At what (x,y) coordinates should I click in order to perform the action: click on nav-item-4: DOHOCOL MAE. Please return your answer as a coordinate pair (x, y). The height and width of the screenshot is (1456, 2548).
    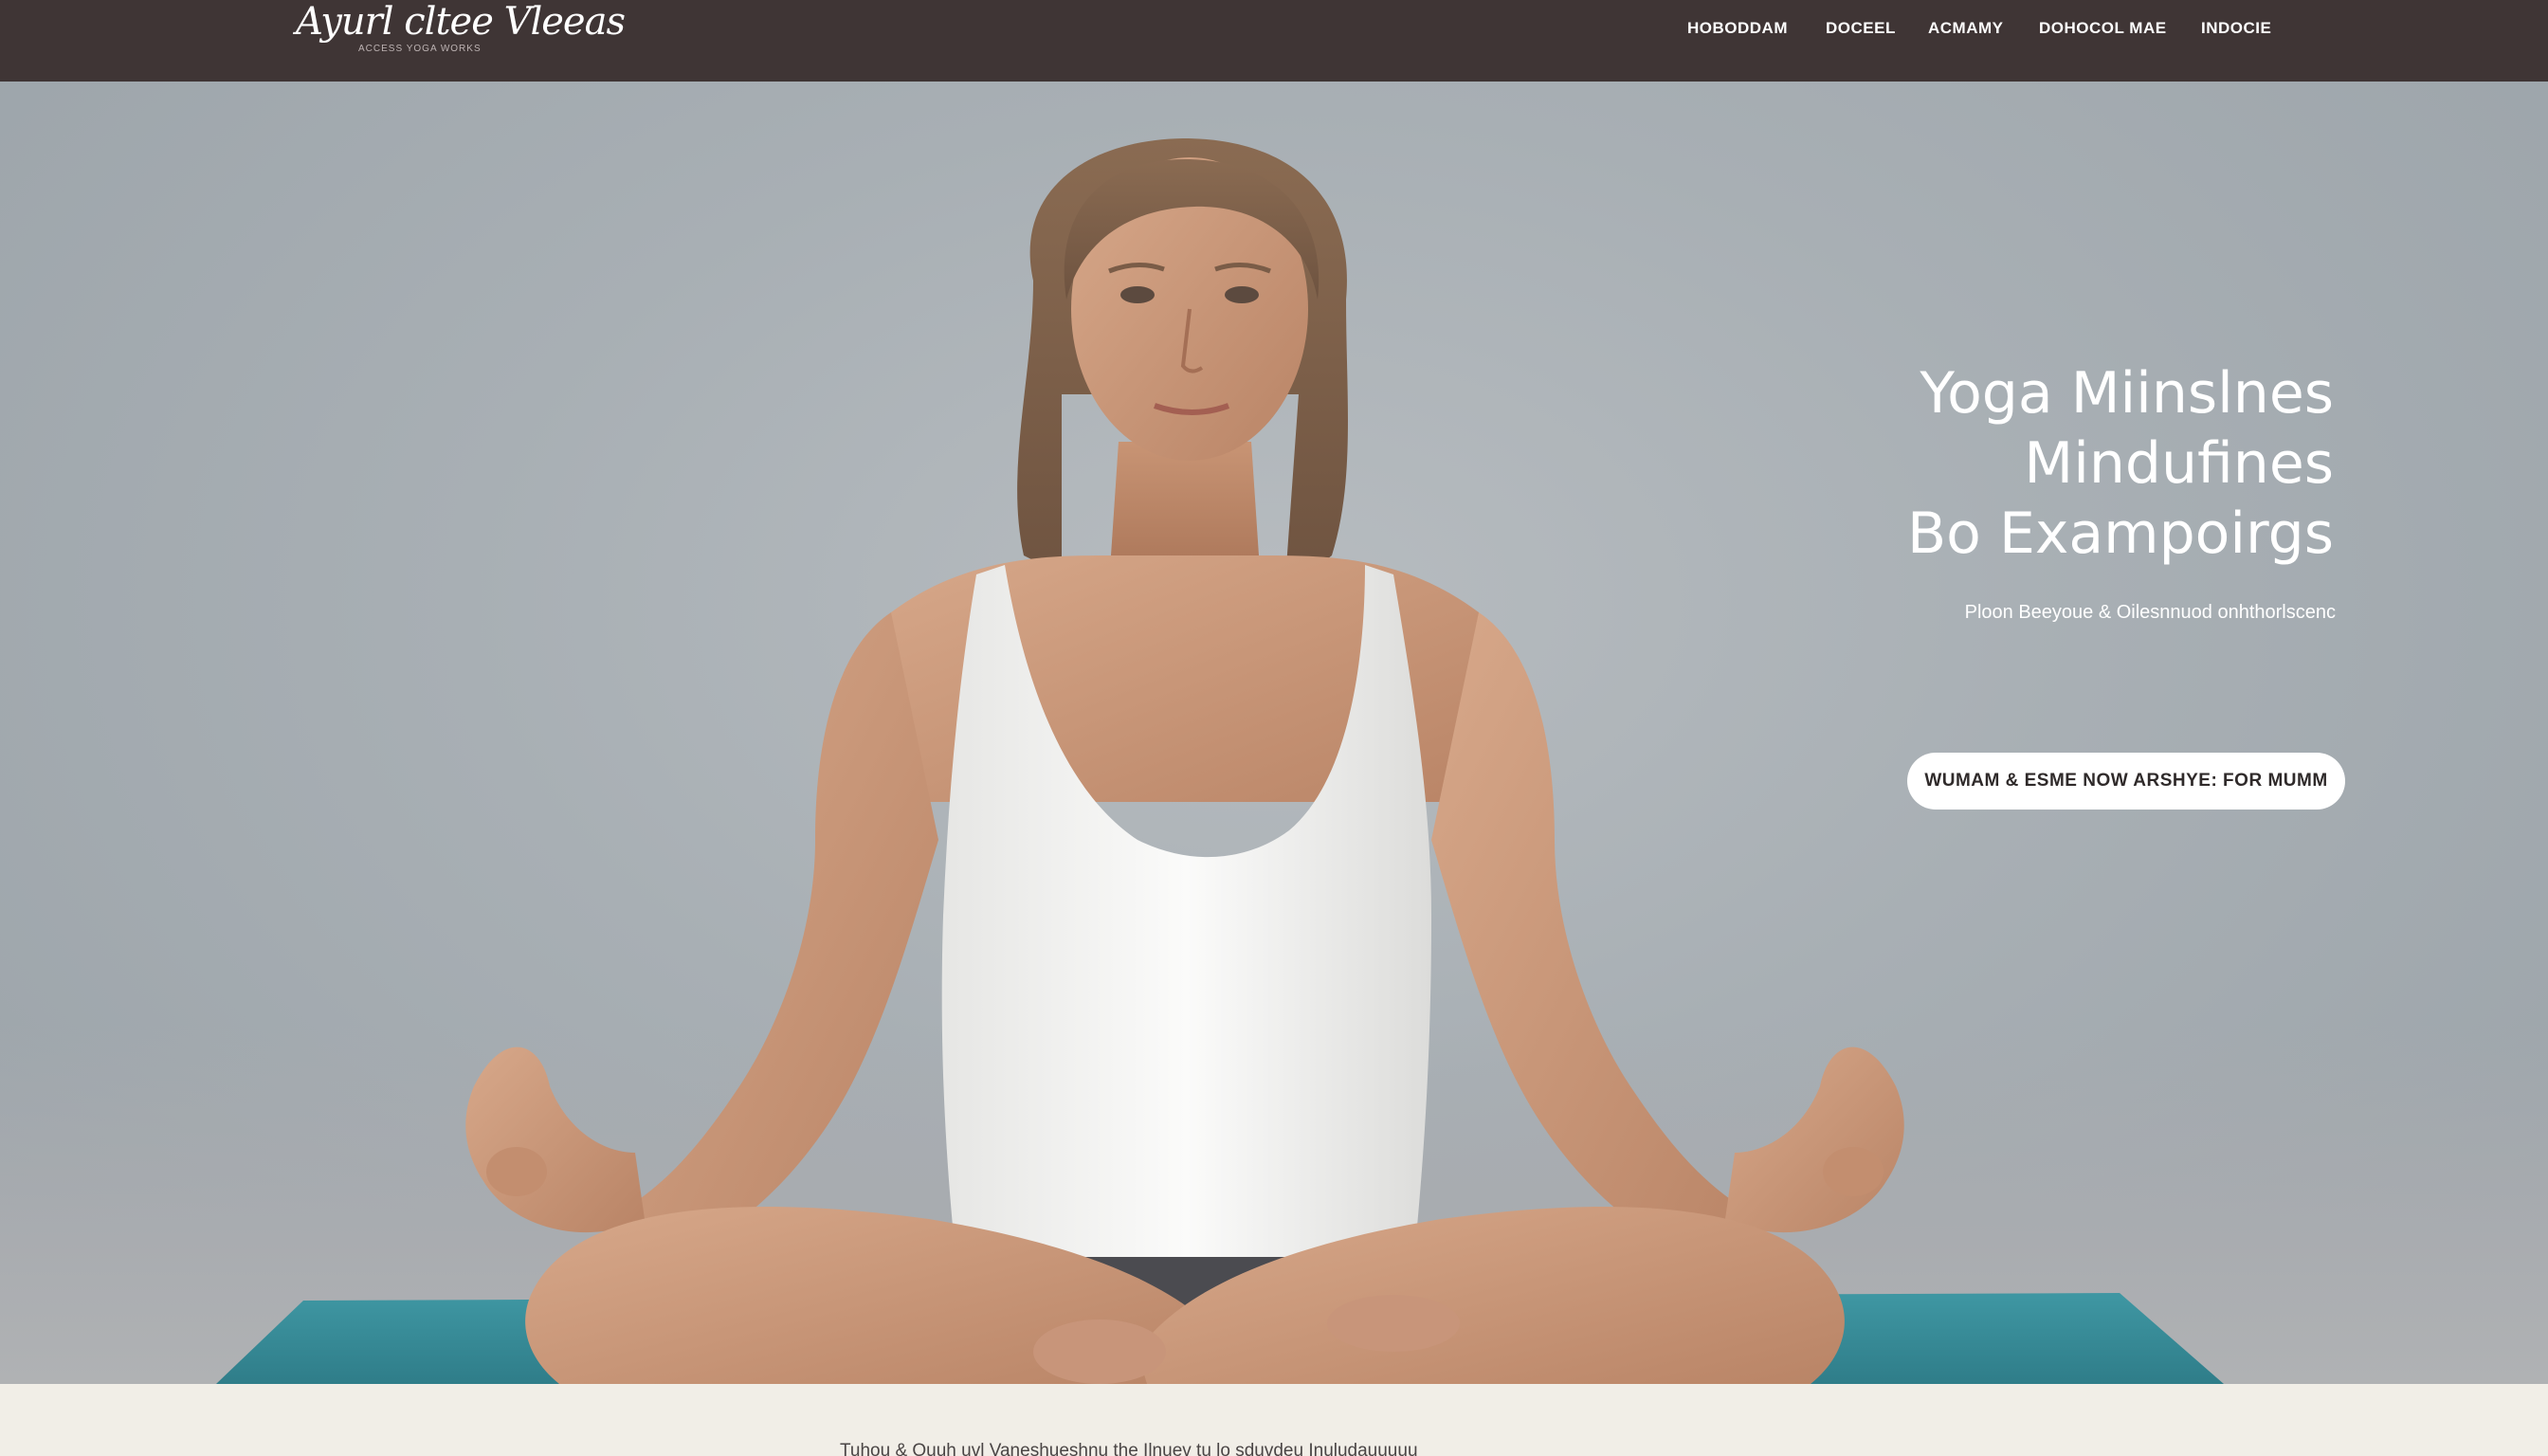
    Looking at the image, I should click on (2103, 28).